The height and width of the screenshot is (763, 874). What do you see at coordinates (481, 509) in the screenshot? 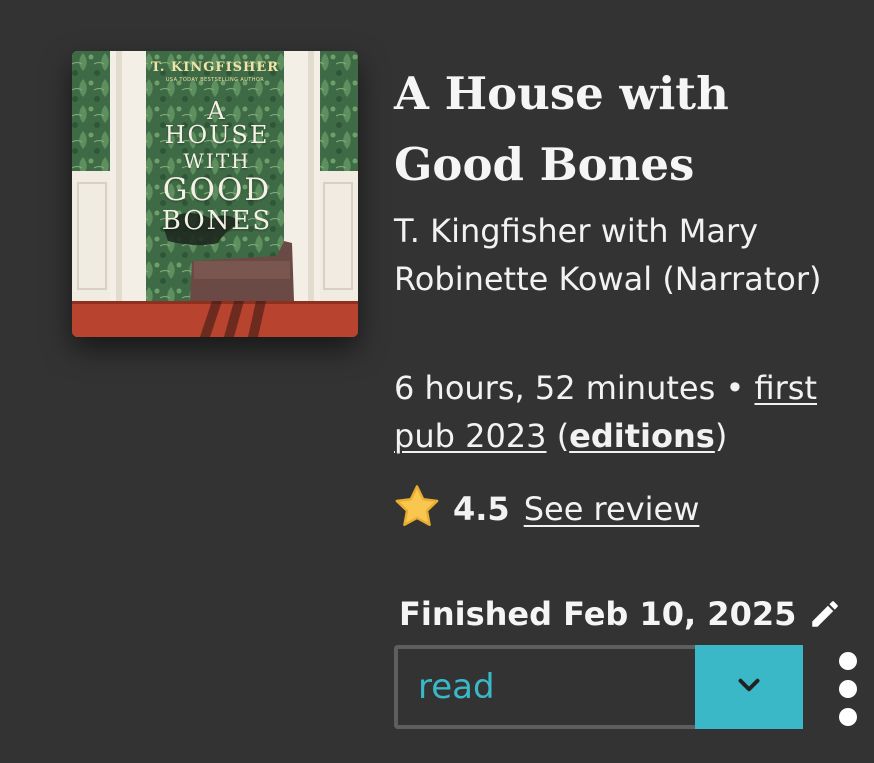
I see `rating-value: 4.5` at bounding box center [481, 509].